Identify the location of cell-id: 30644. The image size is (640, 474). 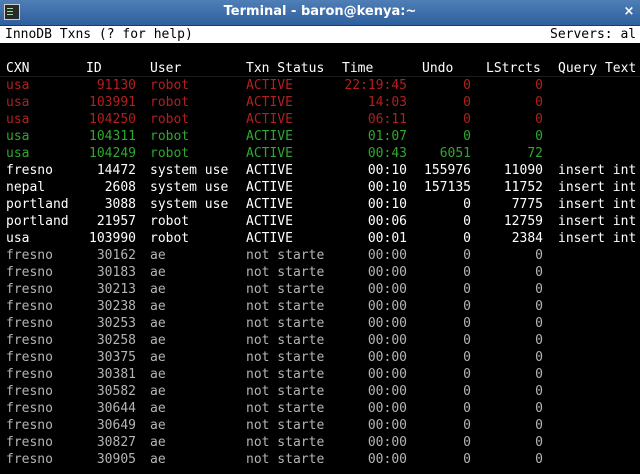
(116, 408).